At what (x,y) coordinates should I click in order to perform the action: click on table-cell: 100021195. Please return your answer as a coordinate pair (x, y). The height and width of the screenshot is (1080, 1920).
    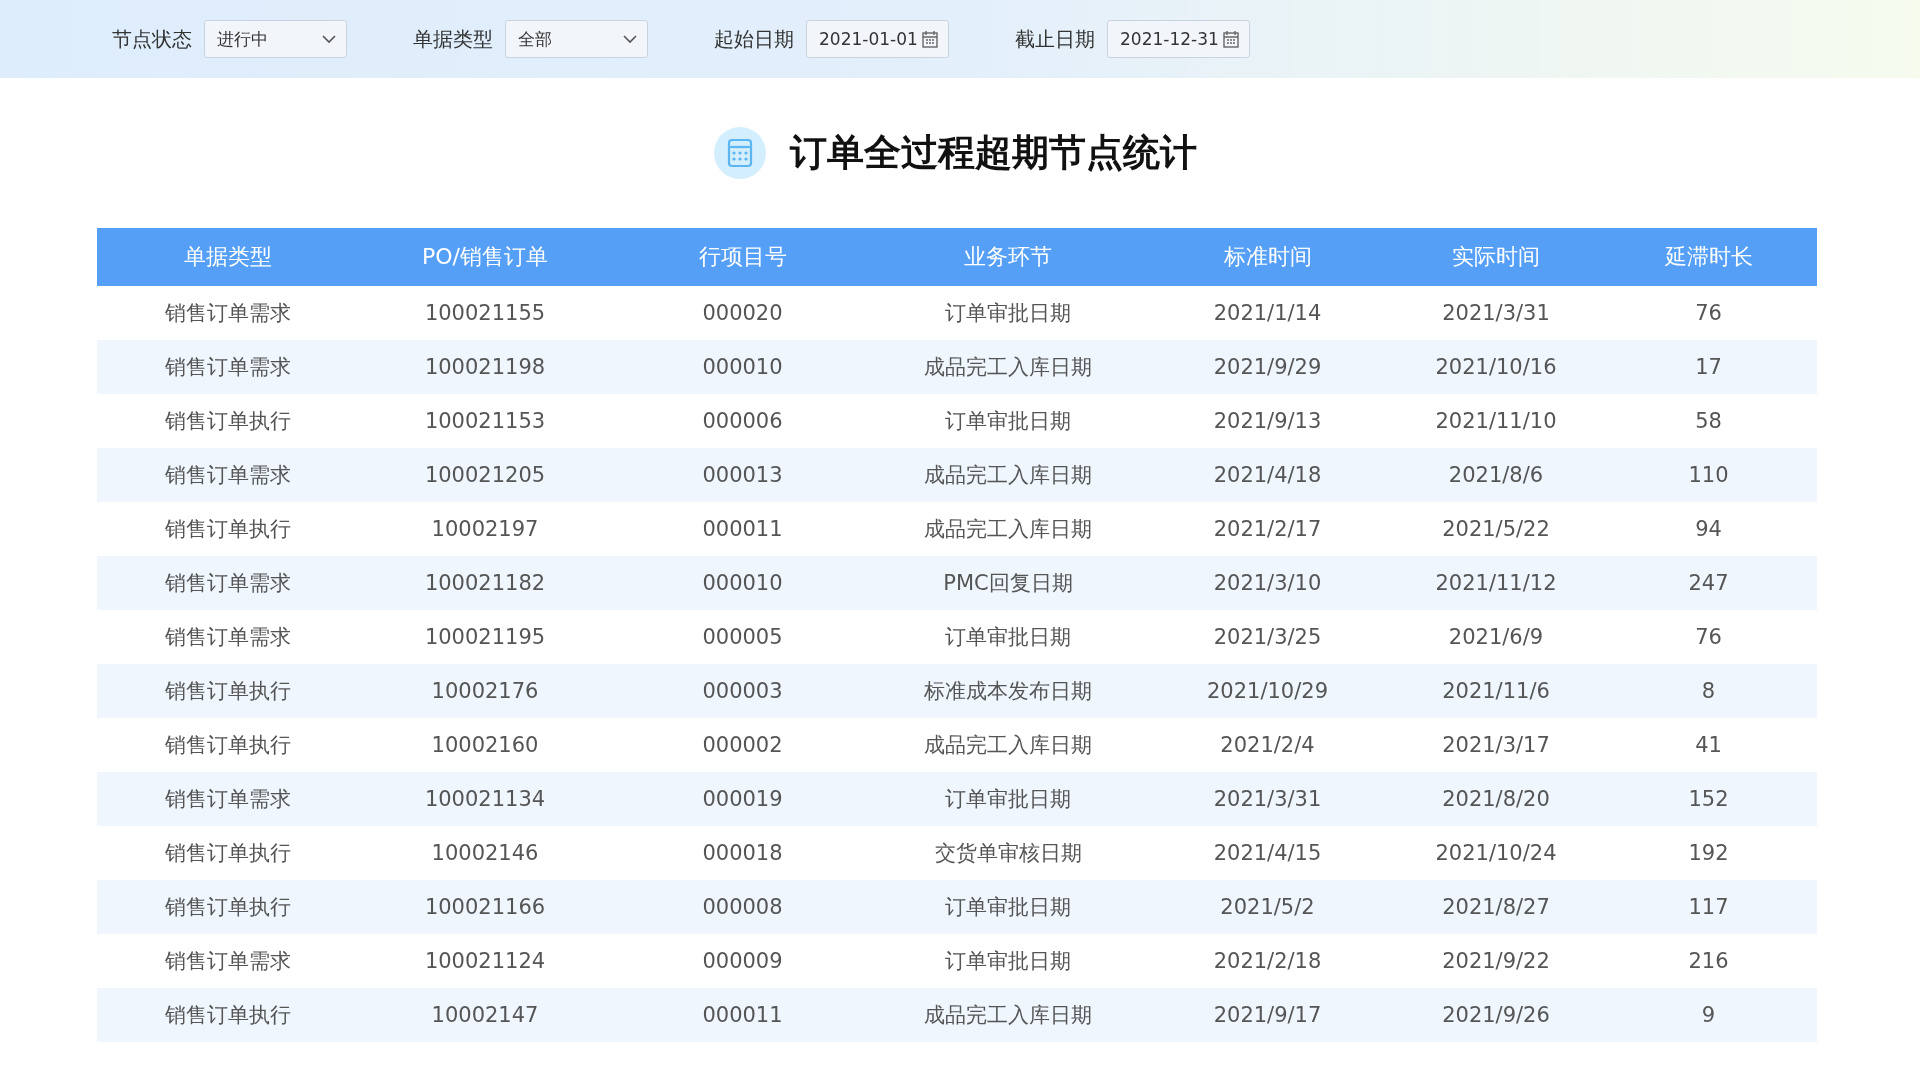
    Looking at the image, I should click on (485, 637).